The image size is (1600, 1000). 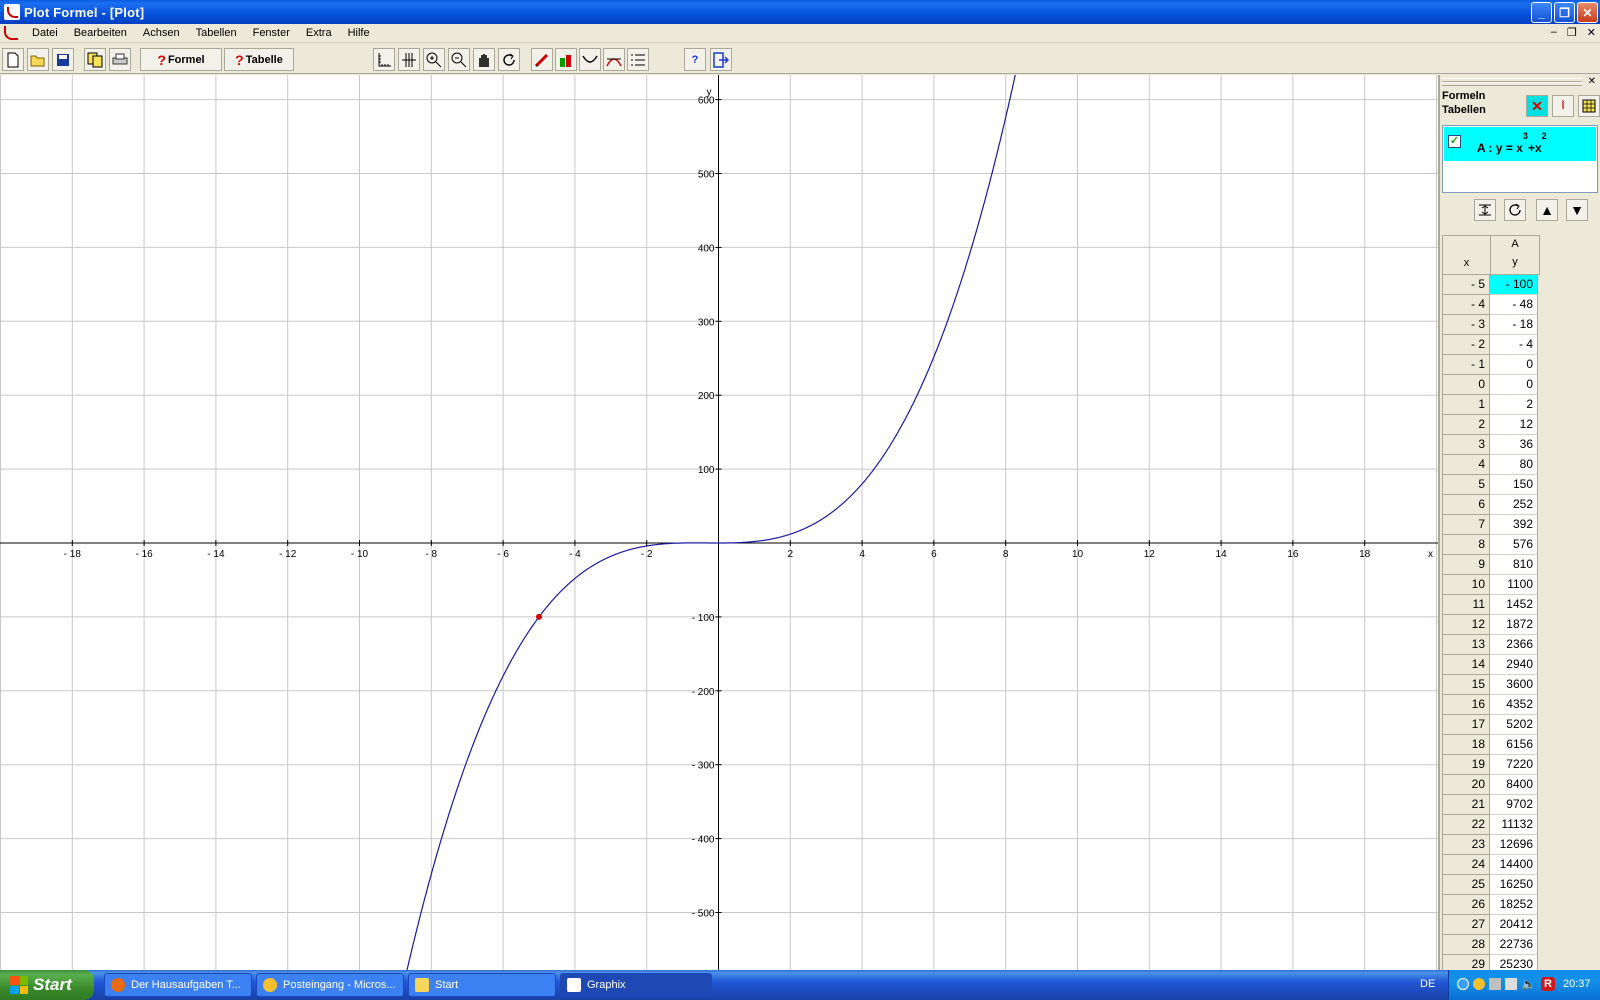 What do you see at coordinates (1514, 425) in the screenshot?
I see `cell-y: 12` at bounding box center [1514, 425].